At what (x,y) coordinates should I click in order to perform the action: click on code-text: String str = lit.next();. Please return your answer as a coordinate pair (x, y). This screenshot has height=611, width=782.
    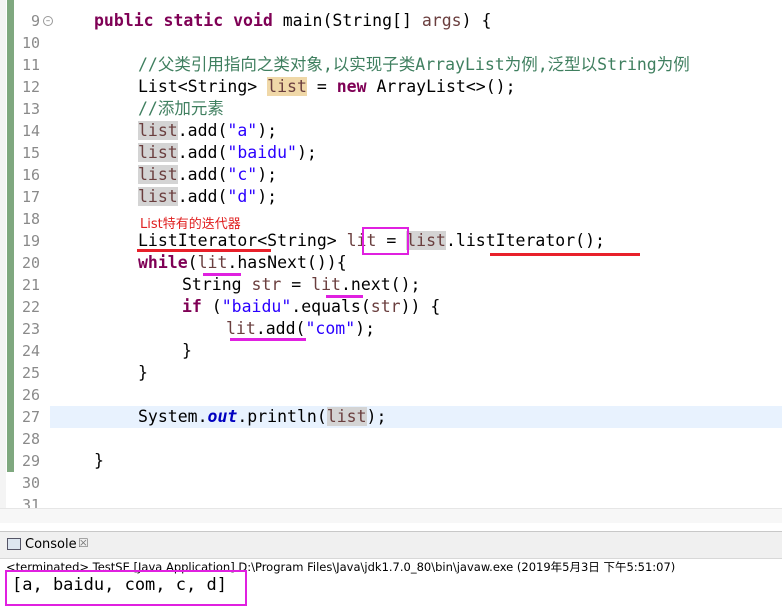
    Looking at the image, I should click on (301, 285).